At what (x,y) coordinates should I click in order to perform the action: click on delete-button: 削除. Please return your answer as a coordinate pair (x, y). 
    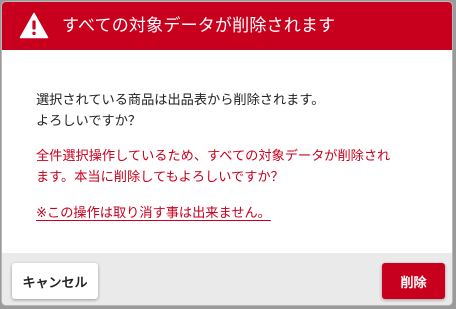
    Looking at the image, I should click on (413, 281).